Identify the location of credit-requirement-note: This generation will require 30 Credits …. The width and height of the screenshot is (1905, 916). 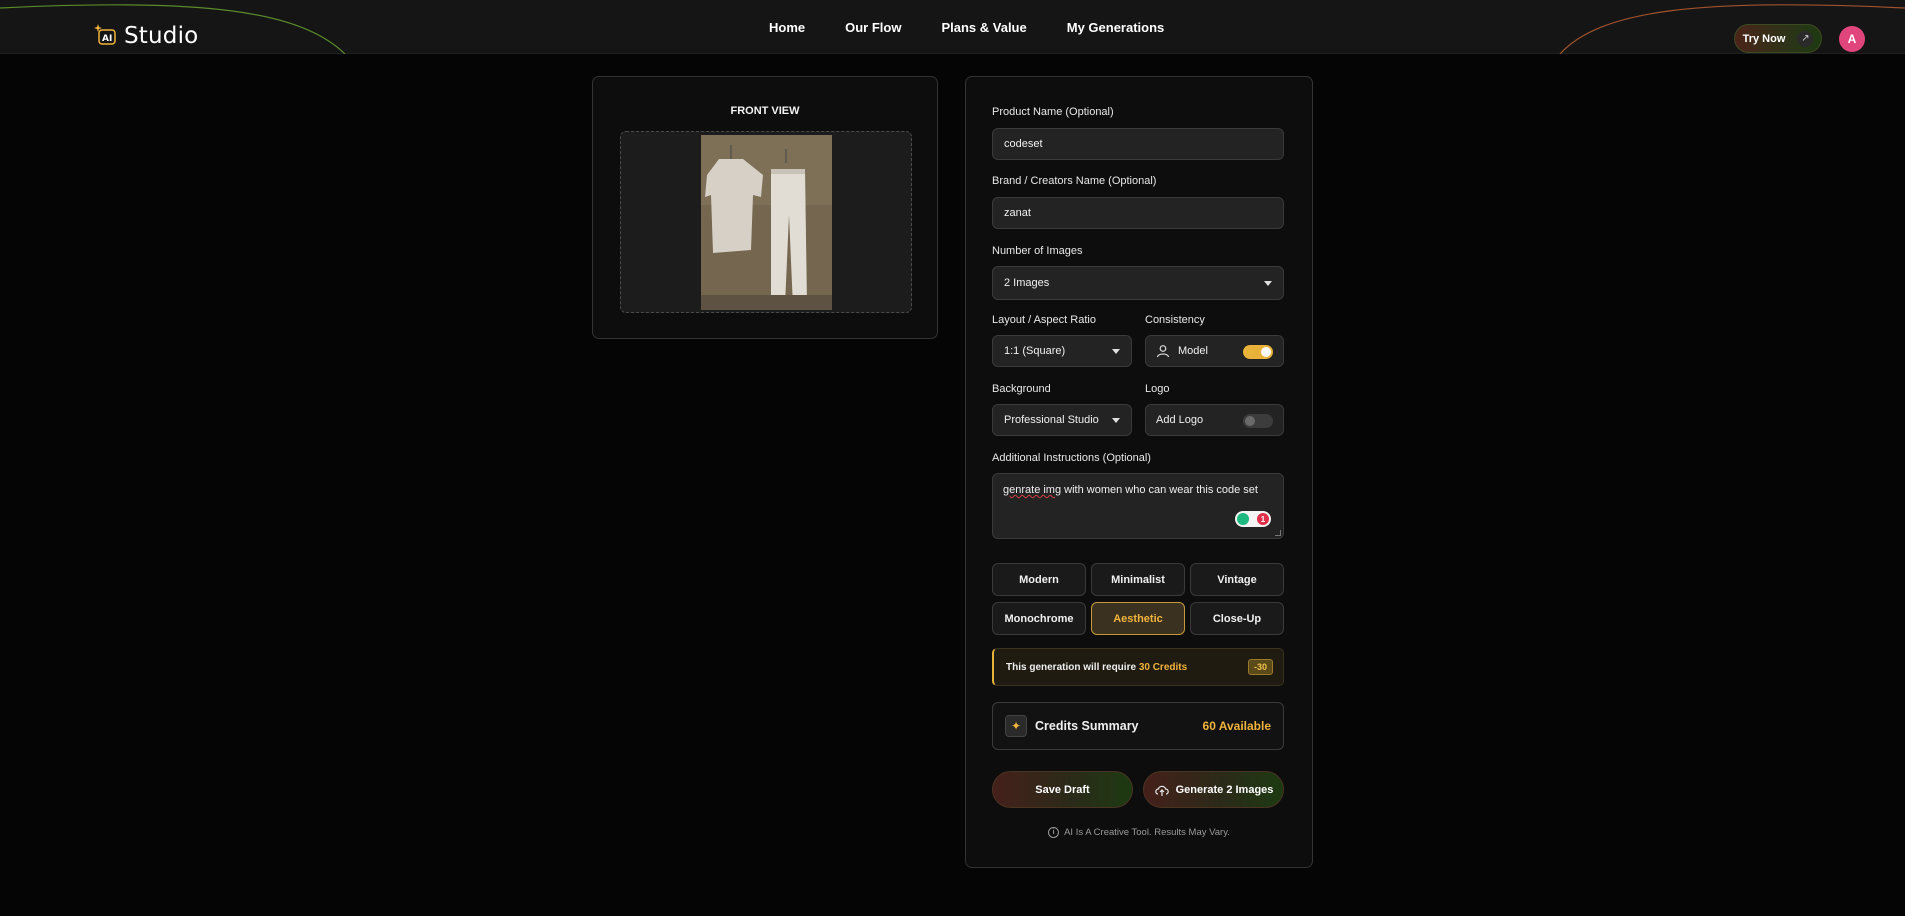
(1138, 667).